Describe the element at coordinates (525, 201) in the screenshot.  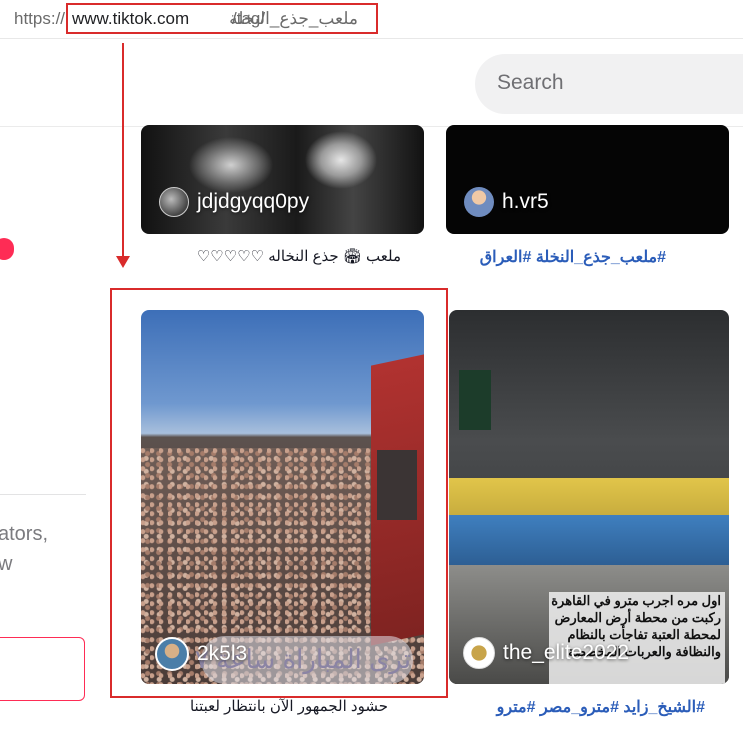
I see `author-name: h.vr5` at that location.